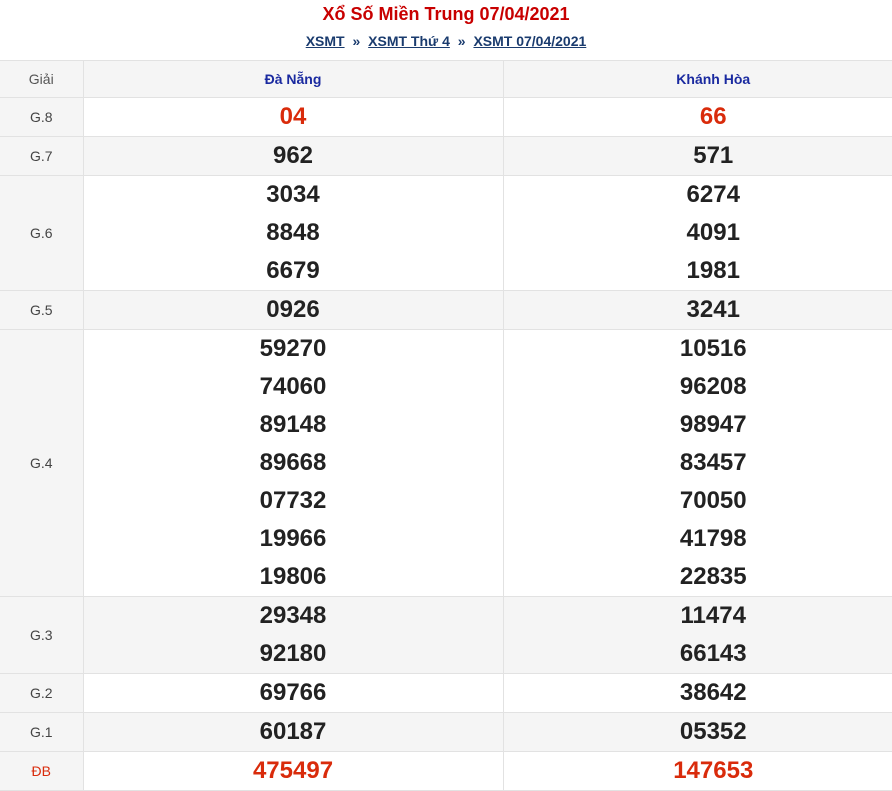  What do you see at coordinates (42, 635) in the screenshot?
I see `prize-label: G.3` at bounding box center [42, 635].